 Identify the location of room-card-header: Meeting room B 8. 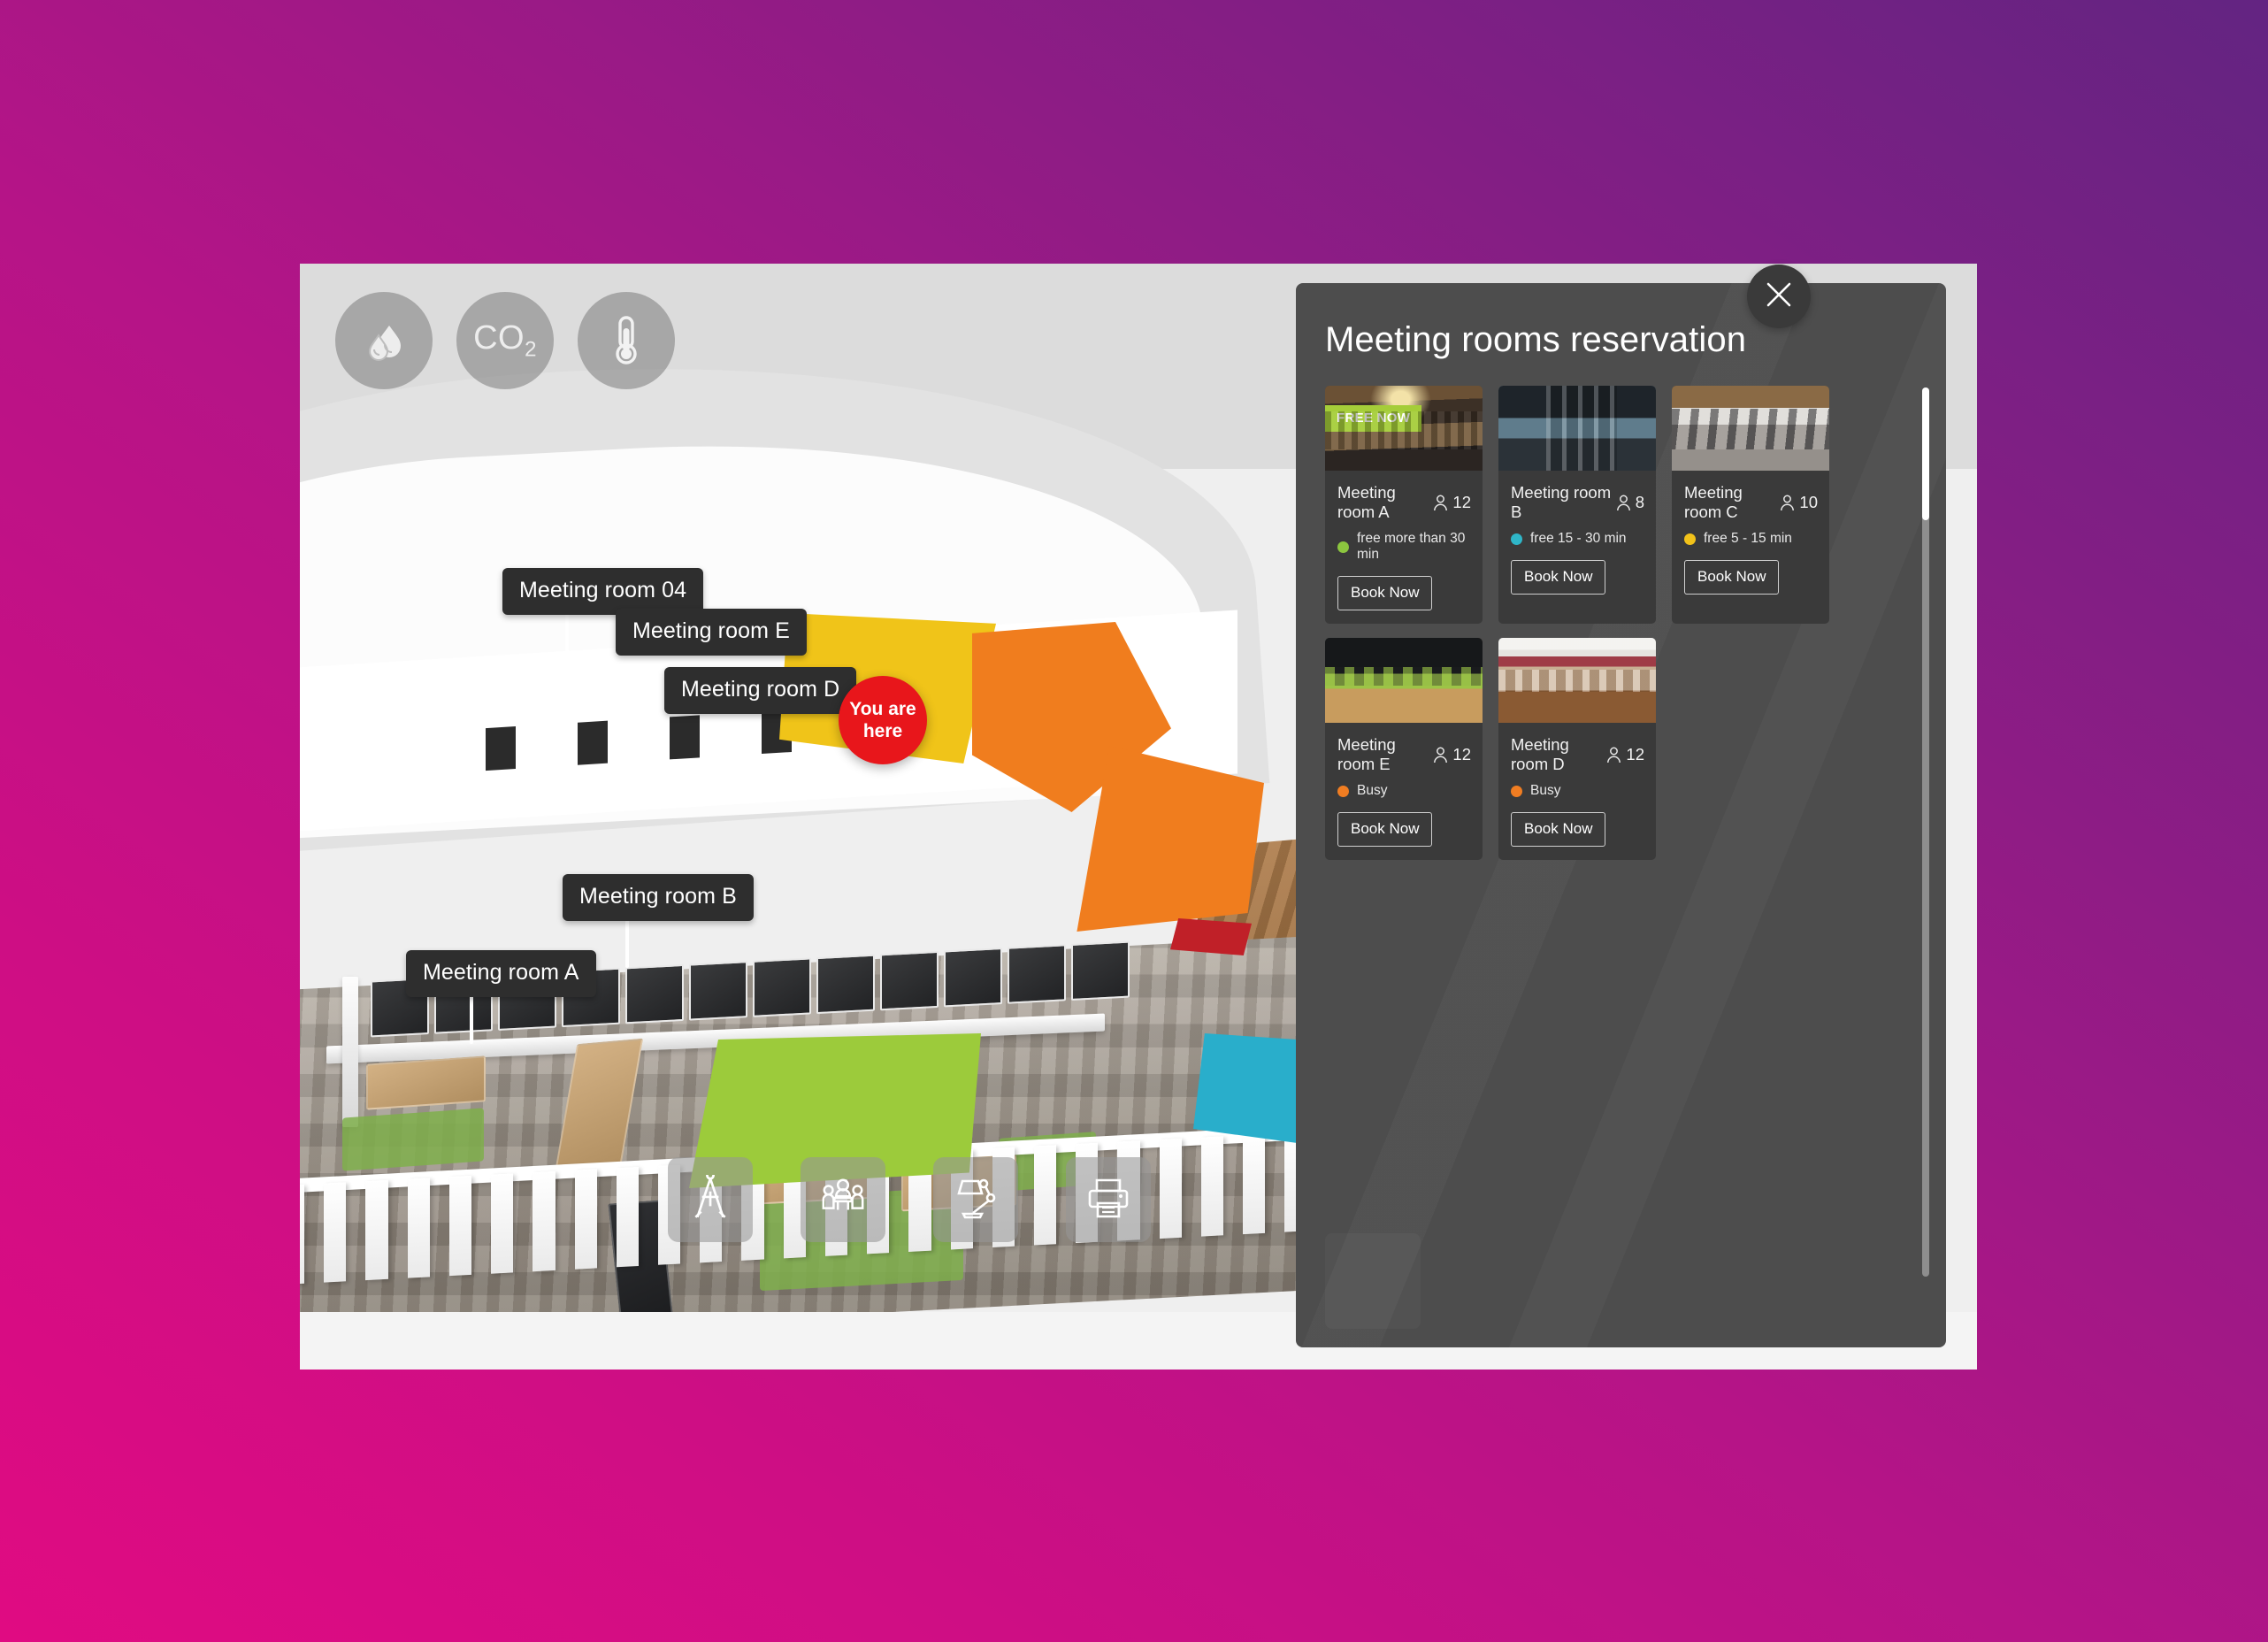
(1577, 496).